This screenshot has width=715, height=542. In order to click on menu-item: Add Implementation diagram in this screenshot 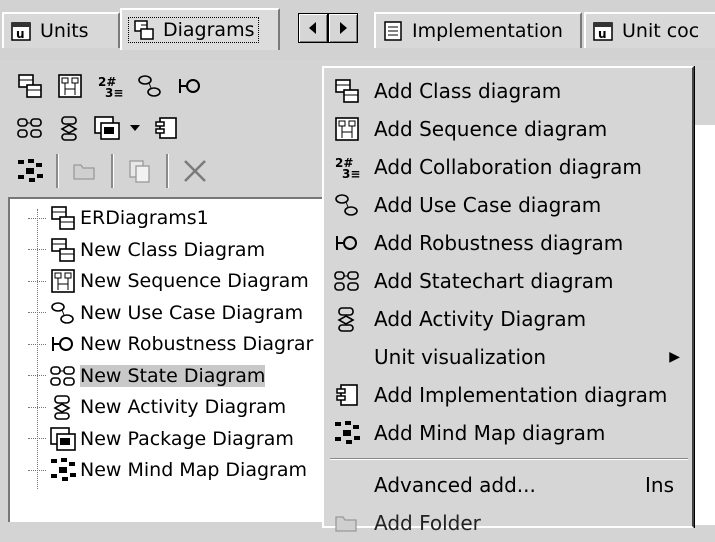, I will do `click(508, 395)`.